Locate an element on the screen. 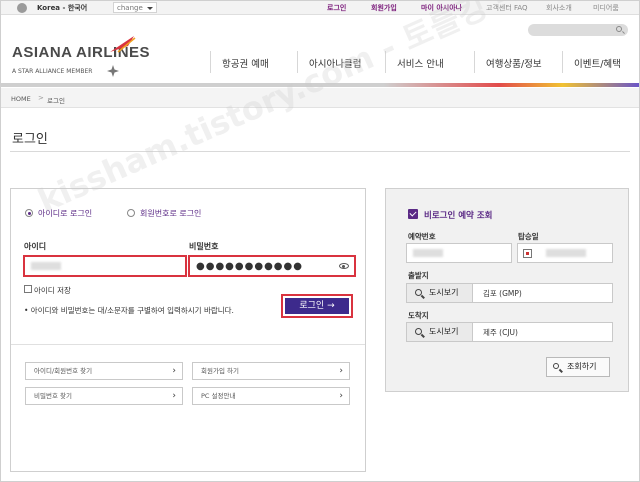 This screenshot has width=640, height=482. nav-asiana-club: 아시아나클럽 is located at coordinates (335, 63).